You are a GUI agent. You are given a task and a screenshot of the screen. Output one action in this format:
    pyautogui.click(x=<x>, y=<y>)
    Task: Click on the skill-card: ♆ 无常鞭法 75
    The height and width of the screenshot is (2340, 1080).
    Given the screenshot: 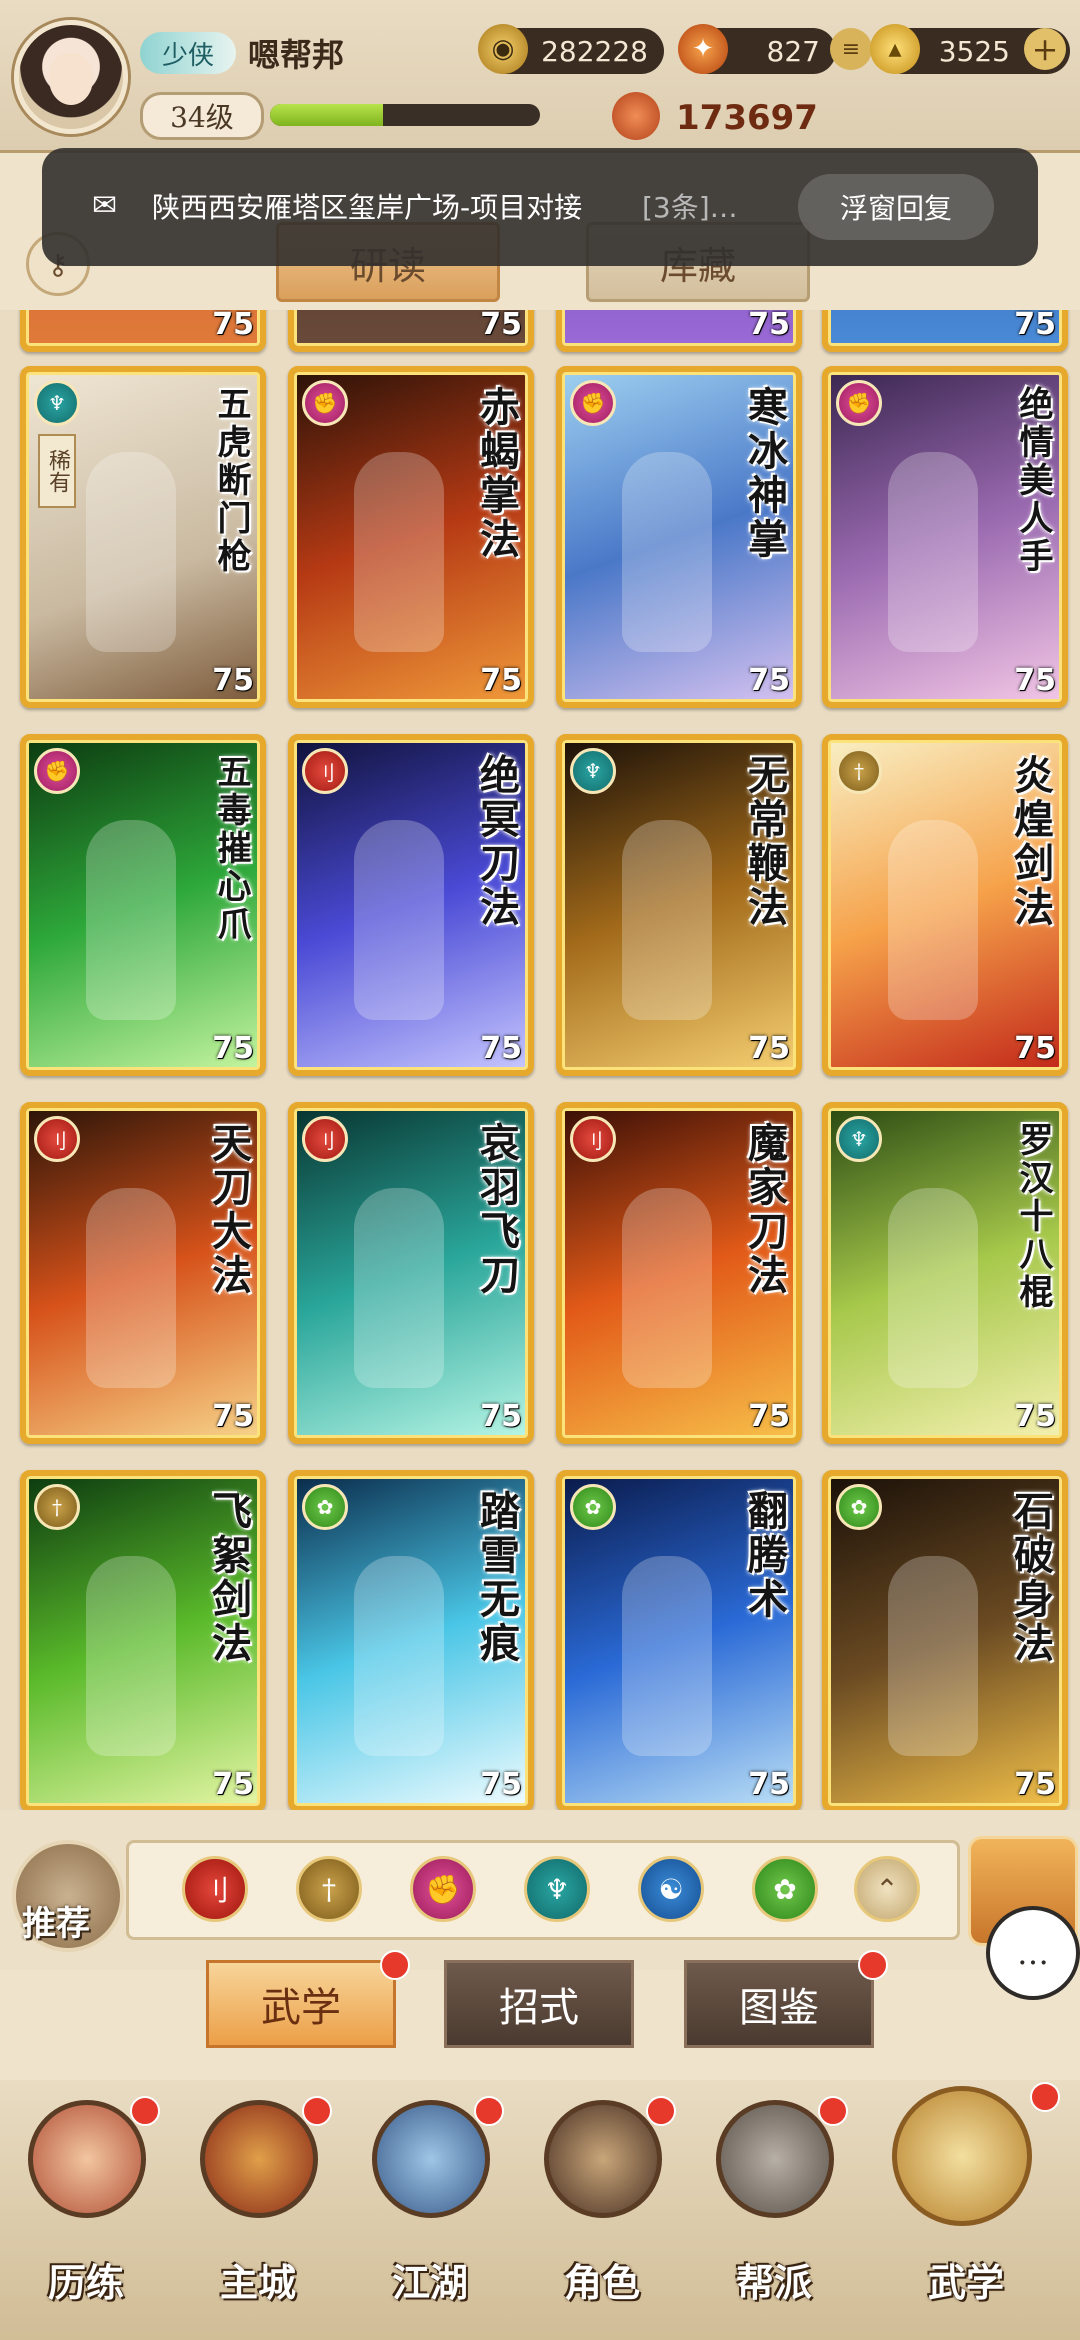 What is the action you would take?
    pyautogui.click(x=679, y=905)
    